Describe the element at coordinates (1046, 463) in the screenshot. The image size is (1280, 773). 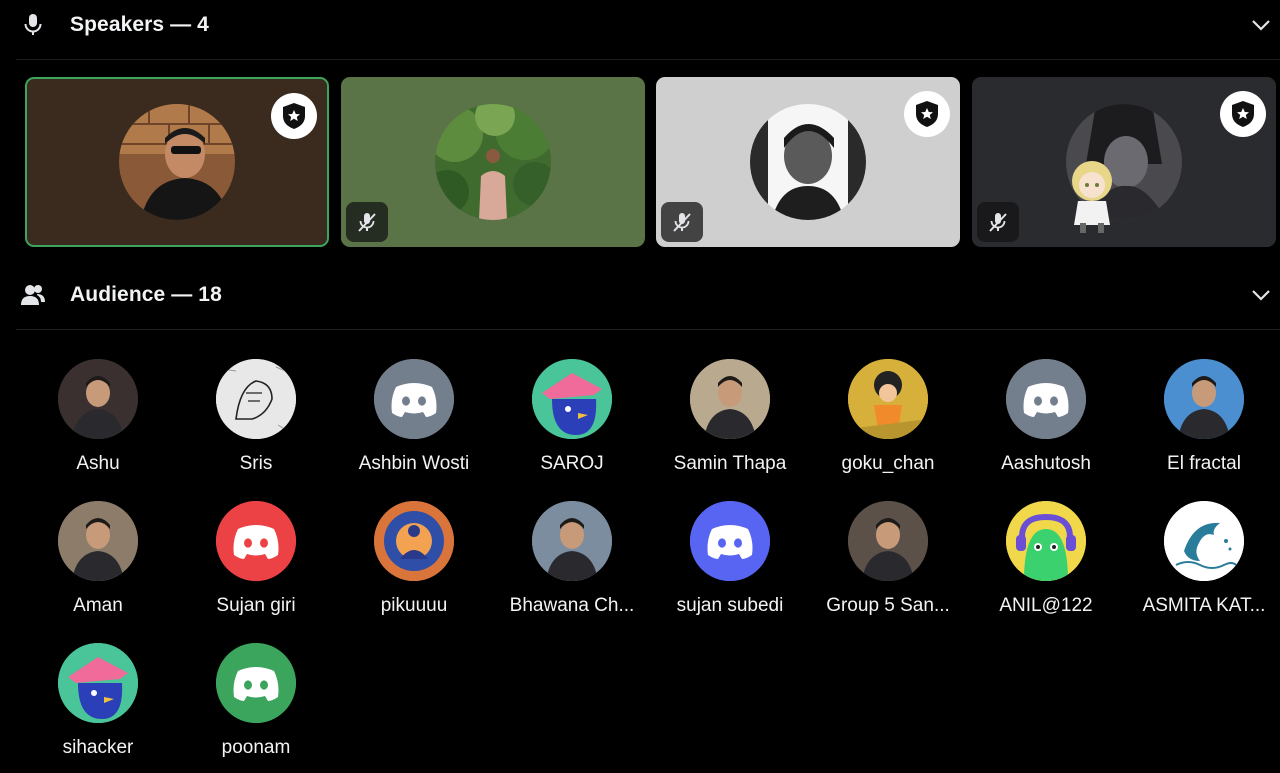
I see `member-name: Aashutosh` at that location.